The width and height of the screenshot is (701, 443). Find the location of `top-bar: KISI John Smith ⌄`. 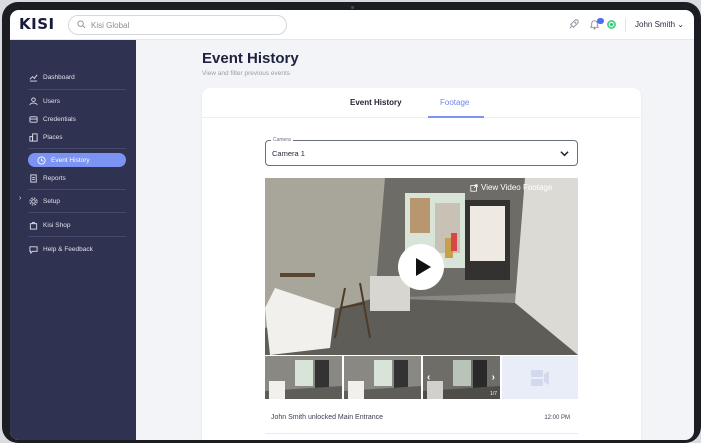

top-bar: KISI John Smith ⌄ is located at coordinates (352, 25).